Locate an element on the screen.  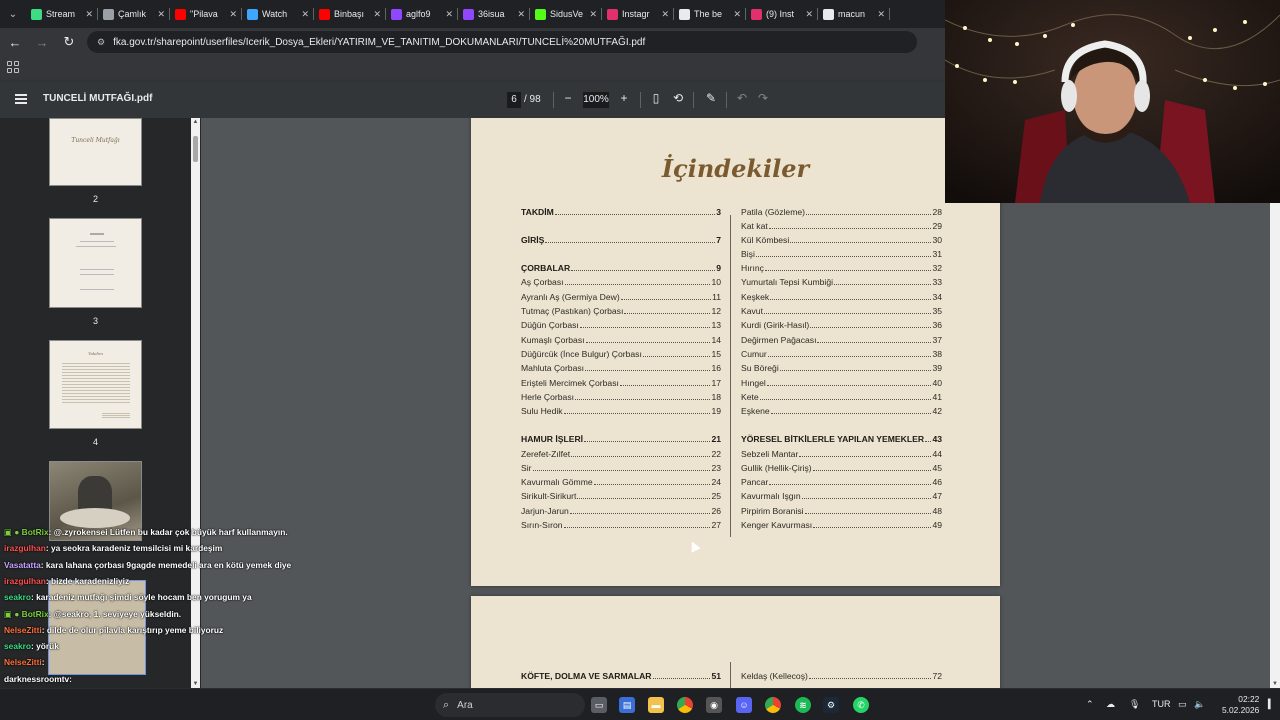
back-button: ← is located at coordinates (15, 42).